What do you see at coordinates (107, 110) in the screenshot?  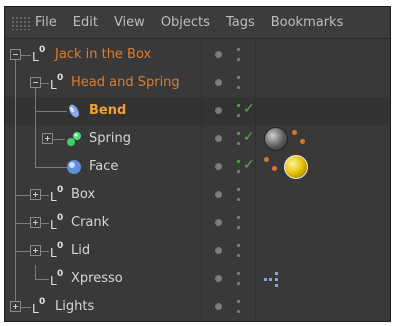 I see `object-label: Bend` at bounding box center [107, 110].